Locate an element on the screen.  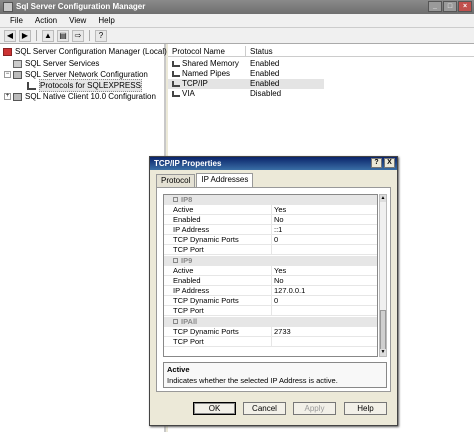
dialog-title: TCP/IP Properties is located at coordinates (188, 163).